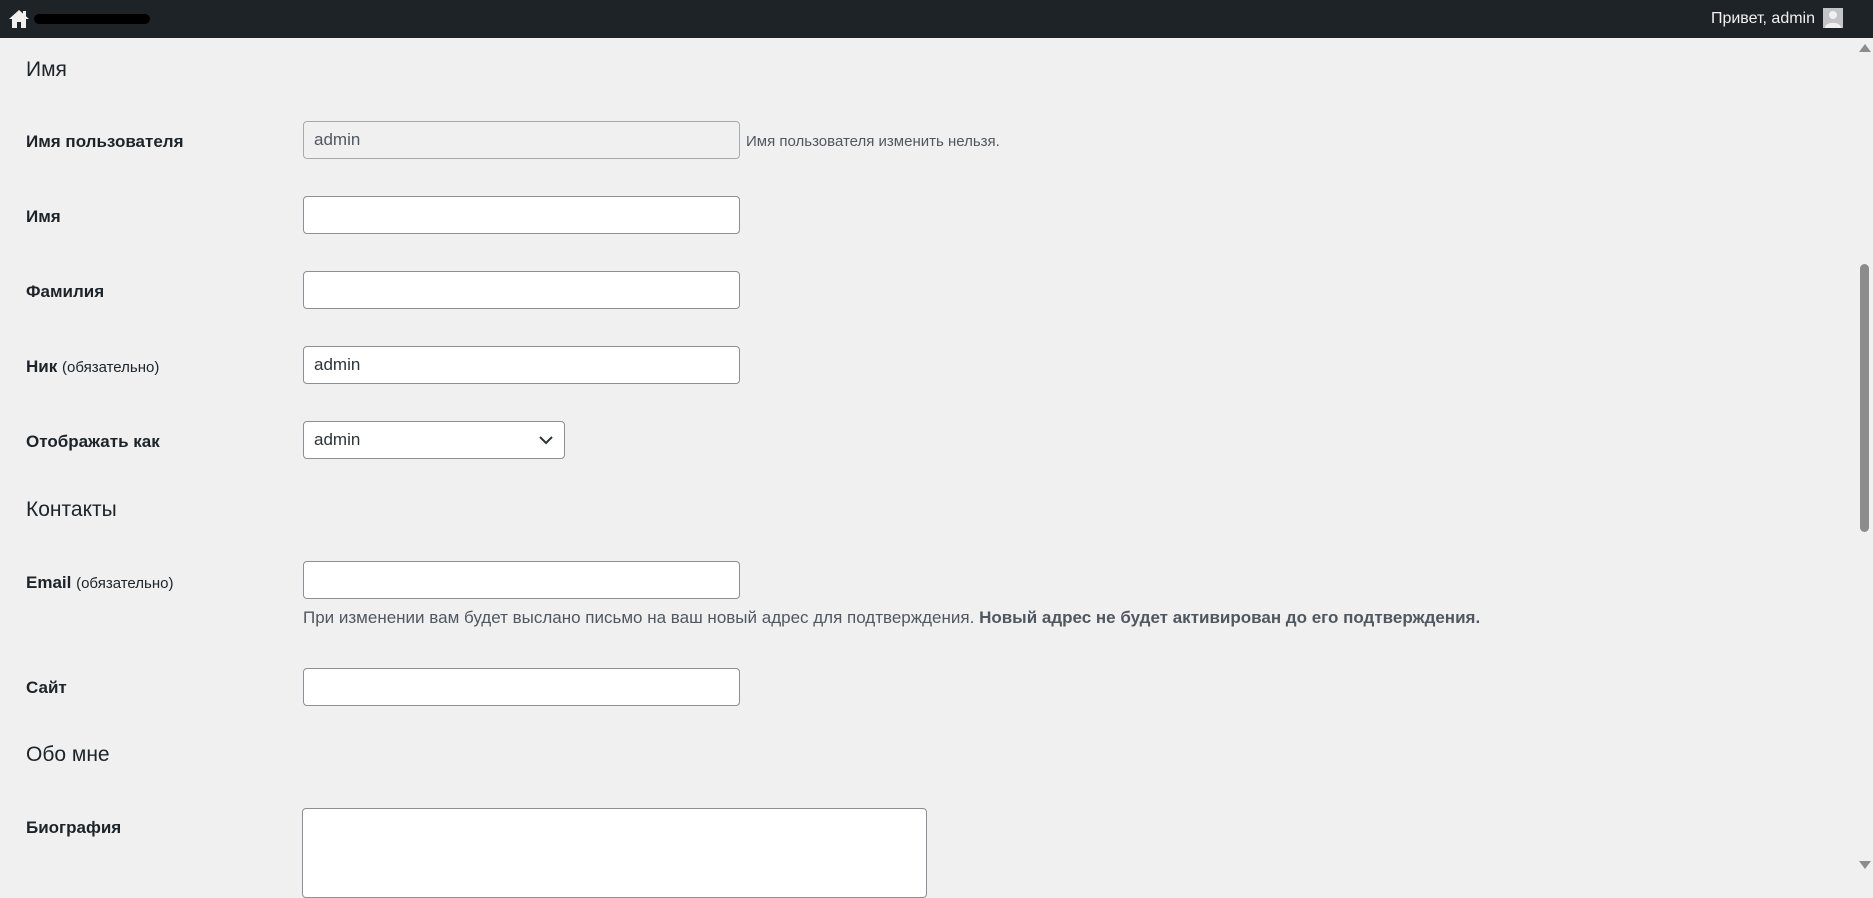  Describe the element at coordinates (1763, 19) in the screenshot. I see `user-greeting: Привет, admin` at that location.